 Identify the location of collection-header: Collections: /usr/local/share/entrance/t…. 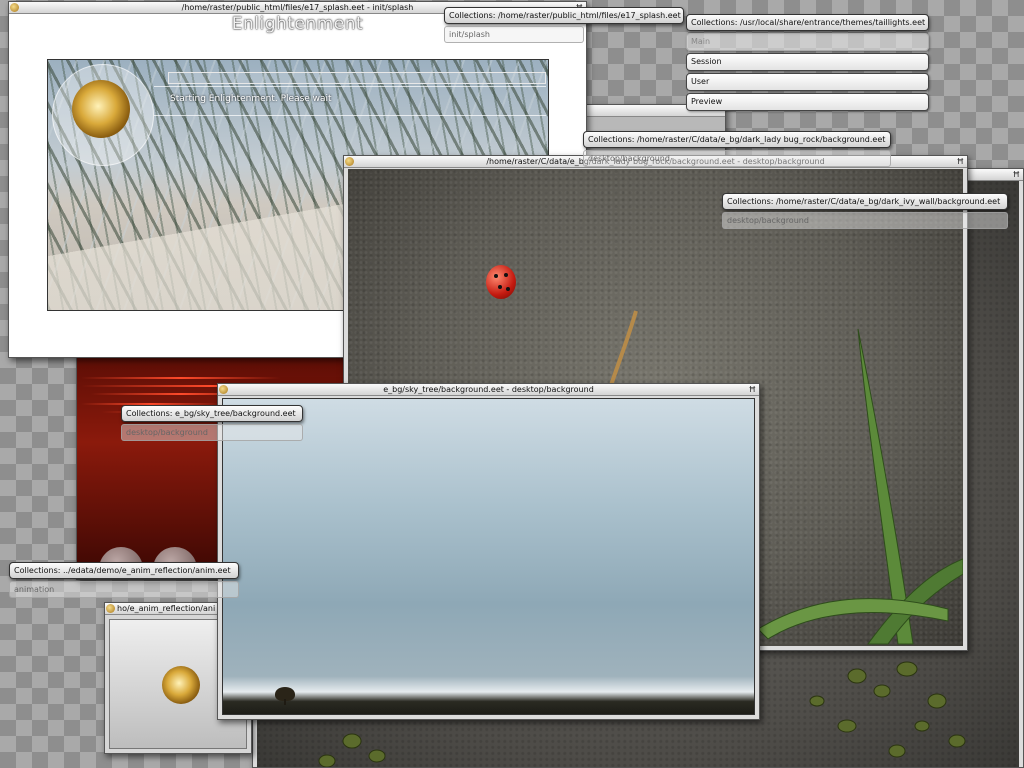
(807, 22).